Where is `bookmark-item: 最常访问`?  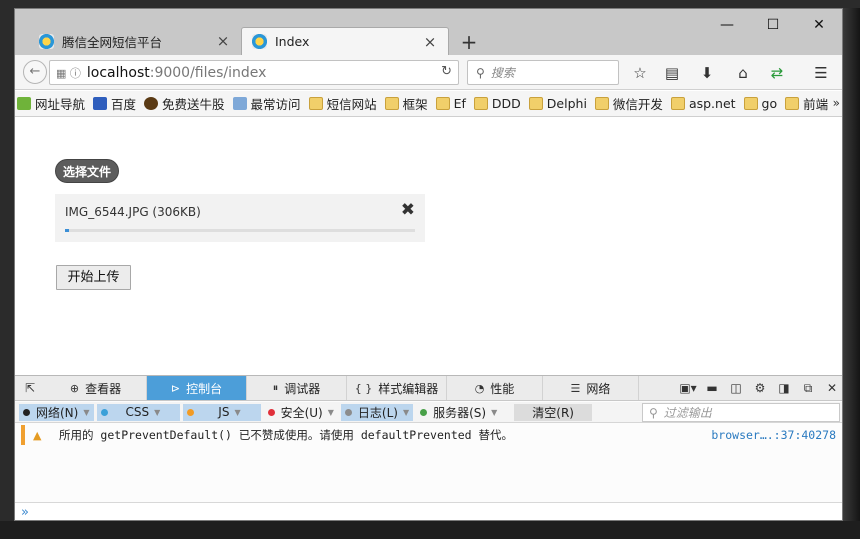
bookmark-item: 最常访问 is located at coordinates (266, 103).